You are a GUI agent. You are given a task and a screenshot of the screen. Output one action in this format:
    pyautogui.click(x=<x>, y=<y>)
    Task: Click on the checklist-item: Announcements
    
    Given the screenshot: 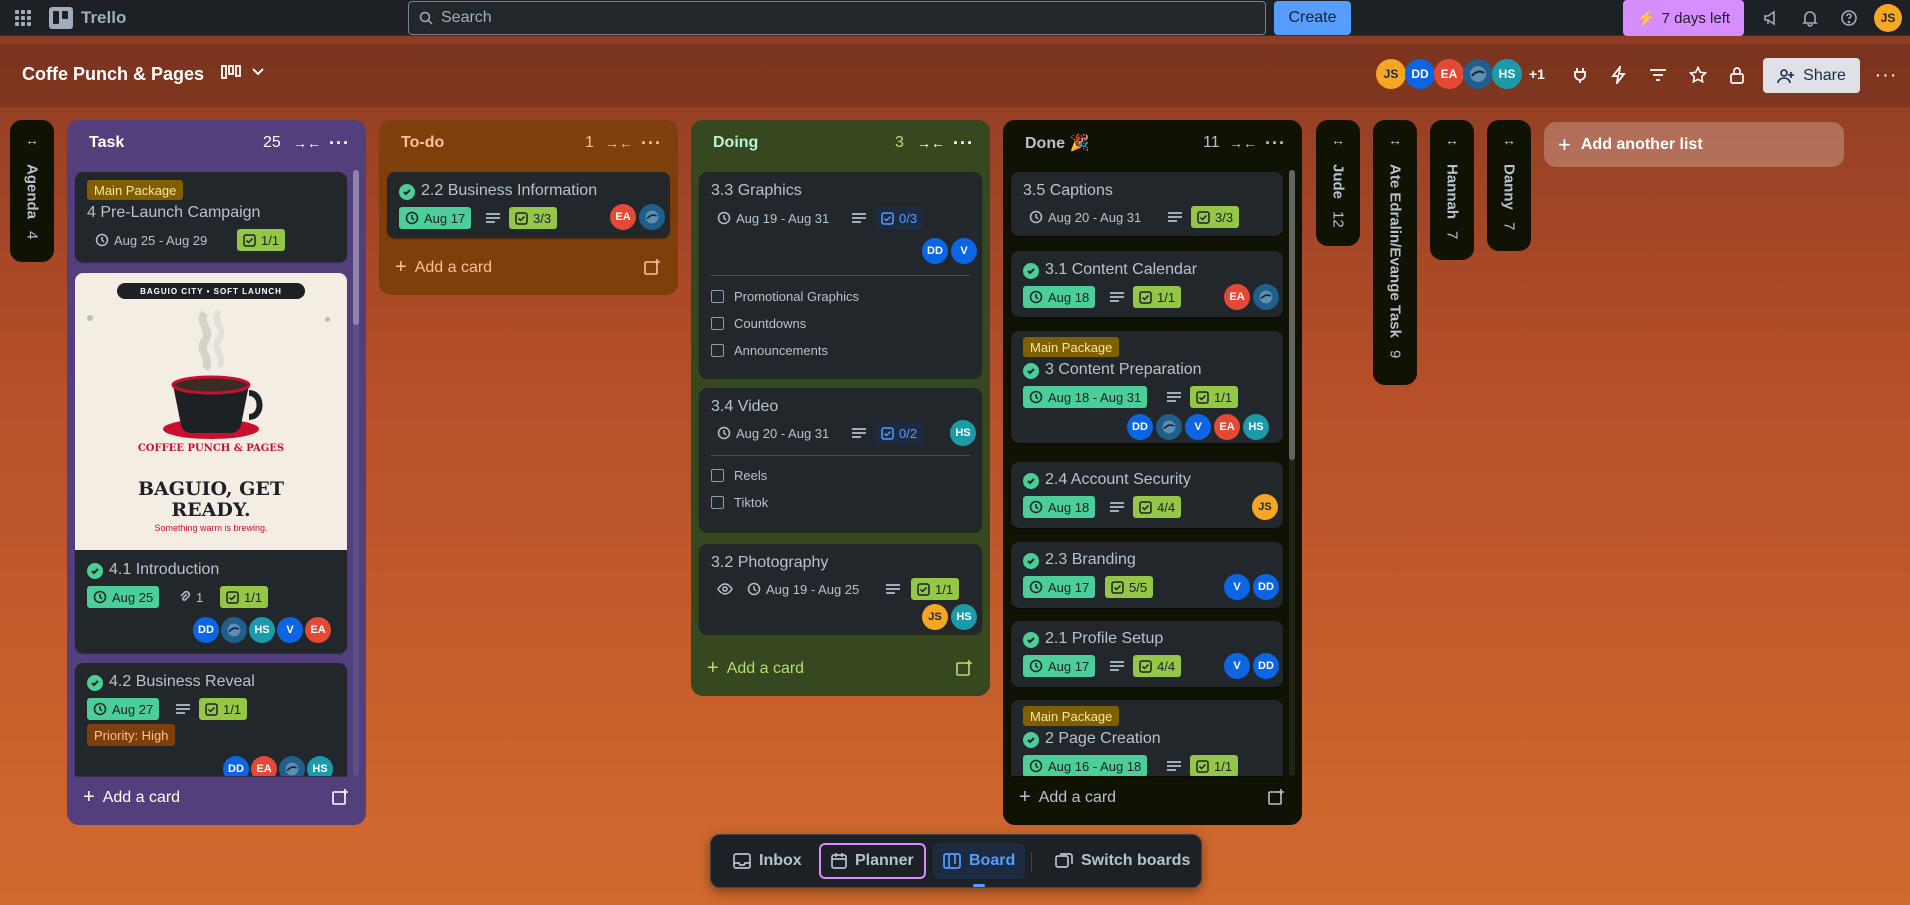 What is the action you would take?
    pyautogui.click(x=769, y=350)
    